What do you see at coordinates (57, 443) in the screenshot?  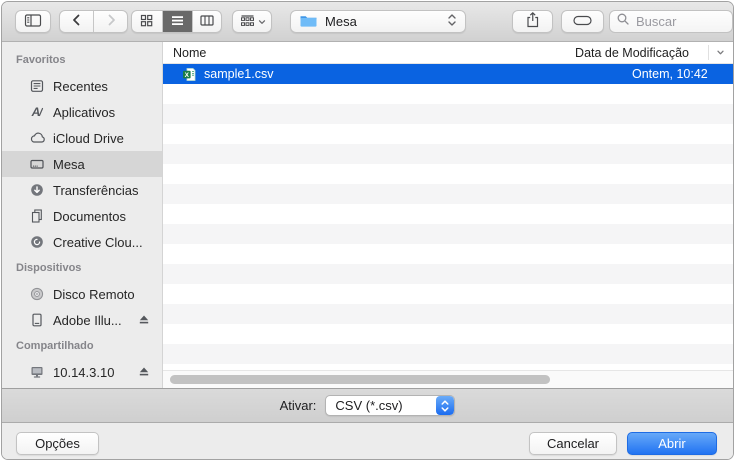 I see `options-button: Opções` at bounding box center [57, 443].